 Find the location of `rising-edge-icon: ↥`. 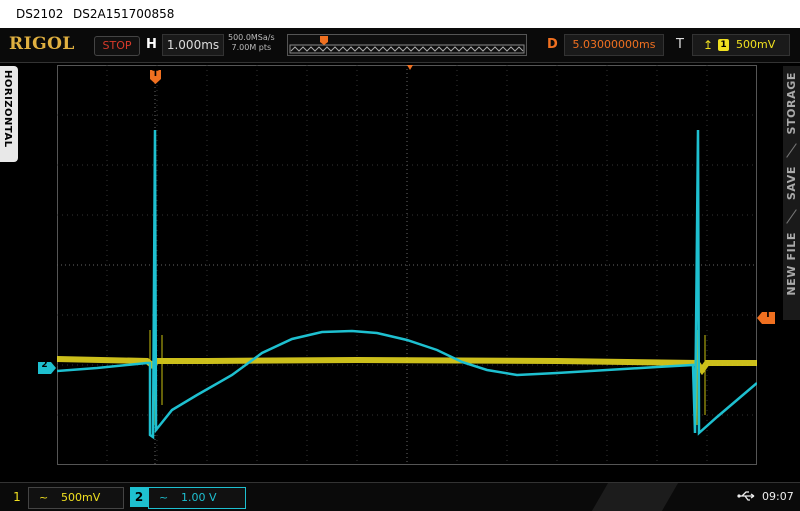

rising-edge-icon: ↥ is located at coordinates (708, 45).